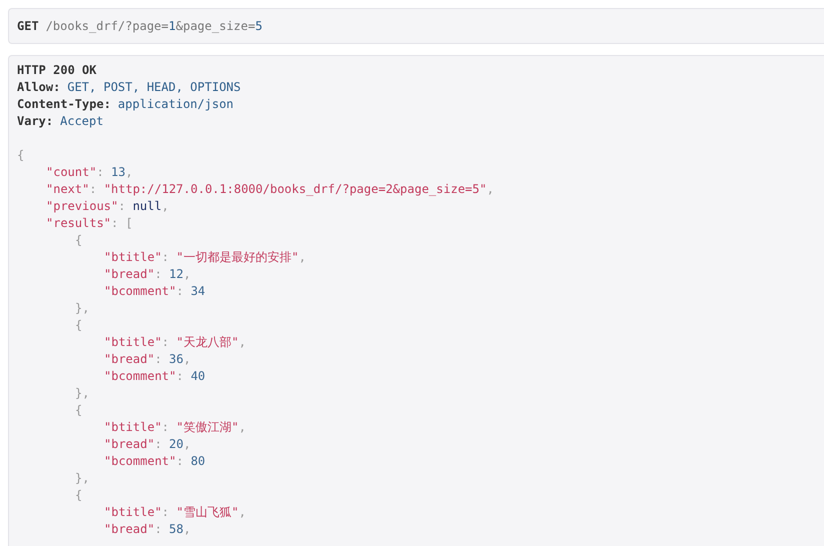 This screenshot has height=546, width=824. I want to click on json-line: "previous": null,, so click(107, 206).